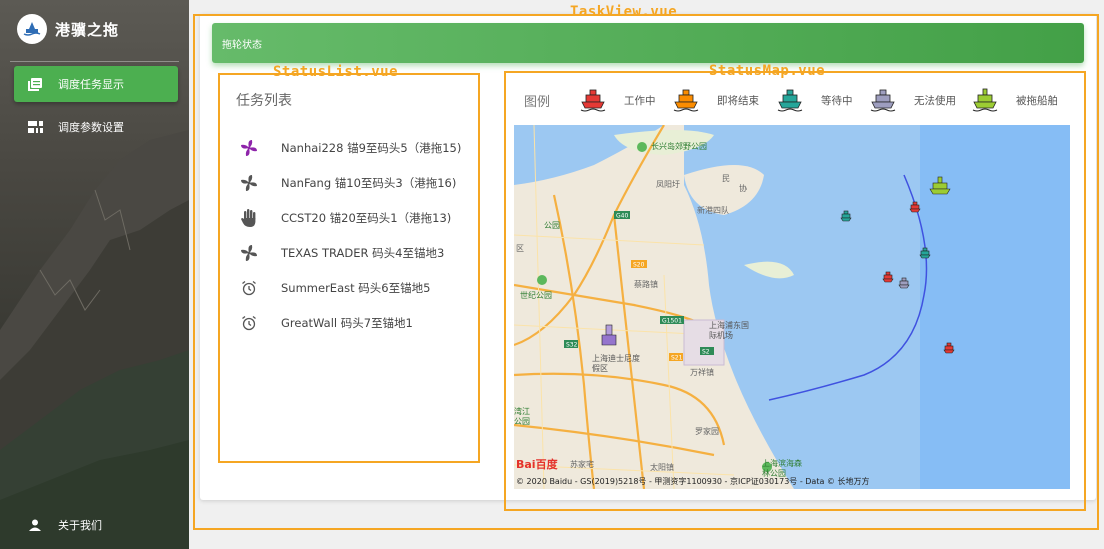 Image resolution: width=1104 pixels, height=549 pixels. Describe the element at coordinates (249, 218) in the screenshot. I see `hand-icon` at that location.